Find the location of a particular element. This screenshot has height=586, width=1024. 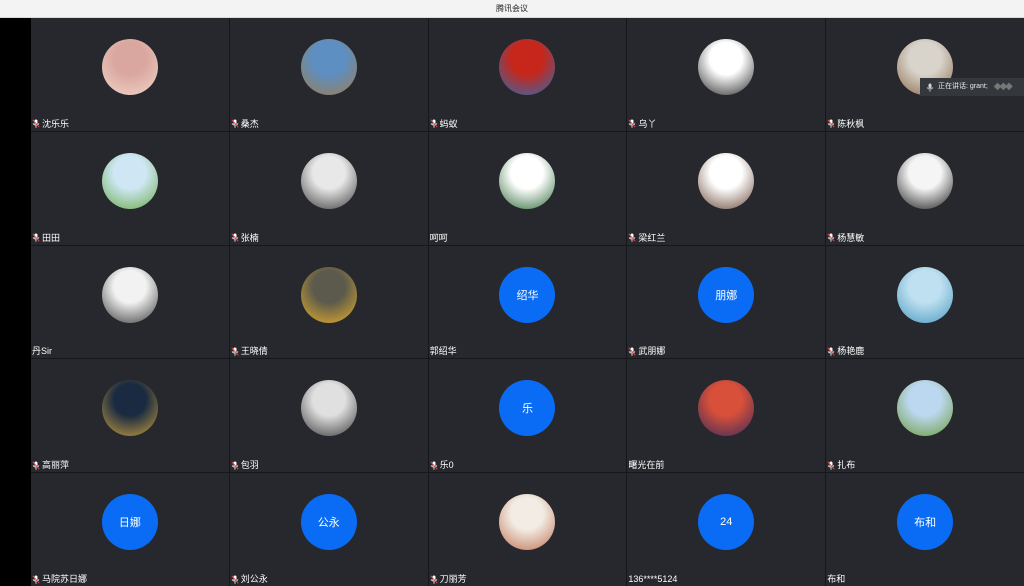

participant-label: 郭绍华 is located at coordinates (443, 351).